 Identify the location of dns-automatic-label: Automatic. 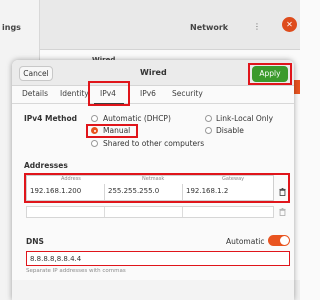
(245, 241).